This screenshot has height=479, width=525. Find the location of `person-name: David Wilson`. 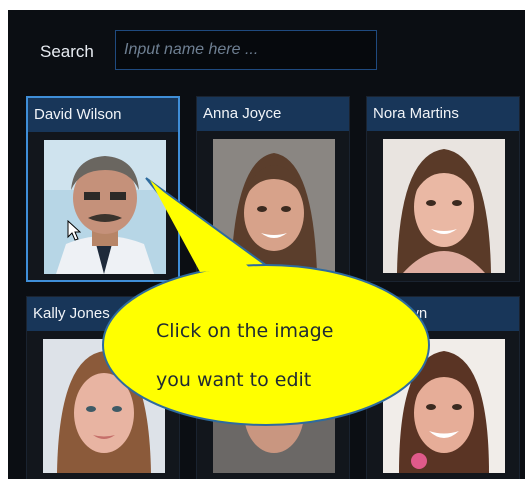

person-name: David Wilson is located at coordinates (103, 115).